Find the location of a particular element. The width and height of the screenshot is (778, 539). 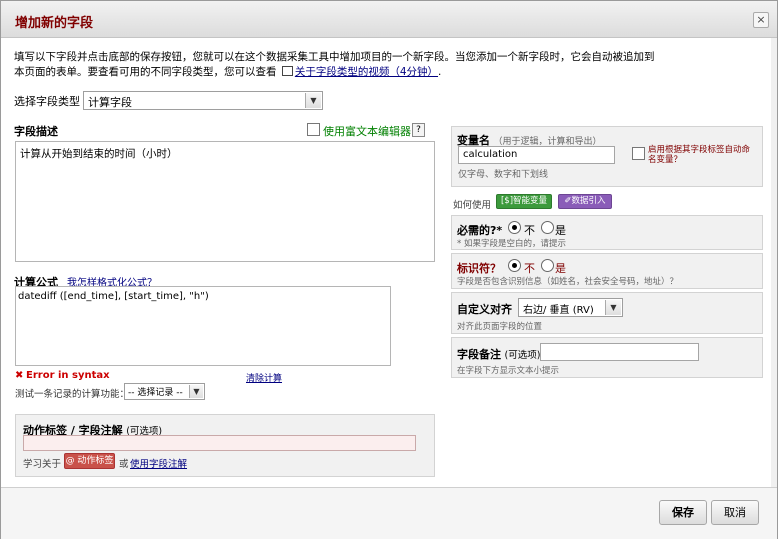

field-note-label: 字段备注 is located at coordinates (479, 354).